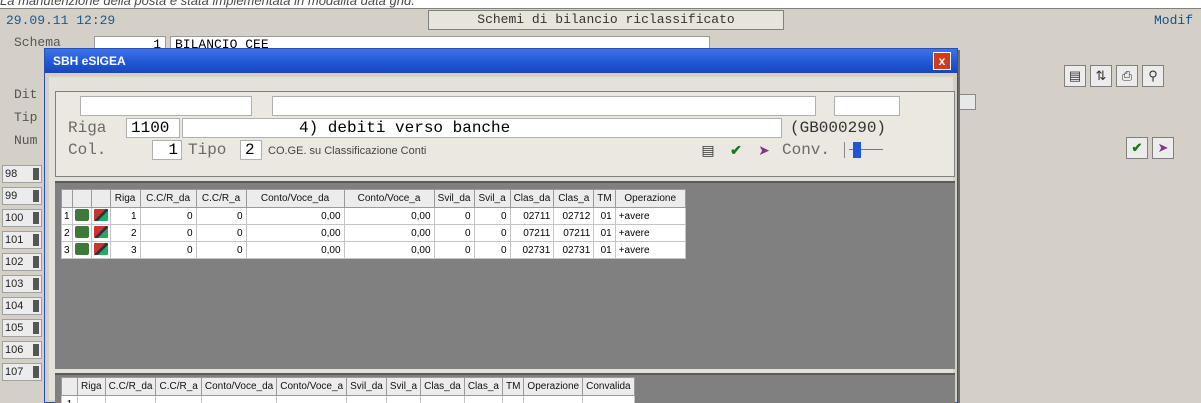  What do you see at coordinates (1153, 76) in the screenshot?
I see `search-icon: ⚲` at bounding box center [1153, 76].